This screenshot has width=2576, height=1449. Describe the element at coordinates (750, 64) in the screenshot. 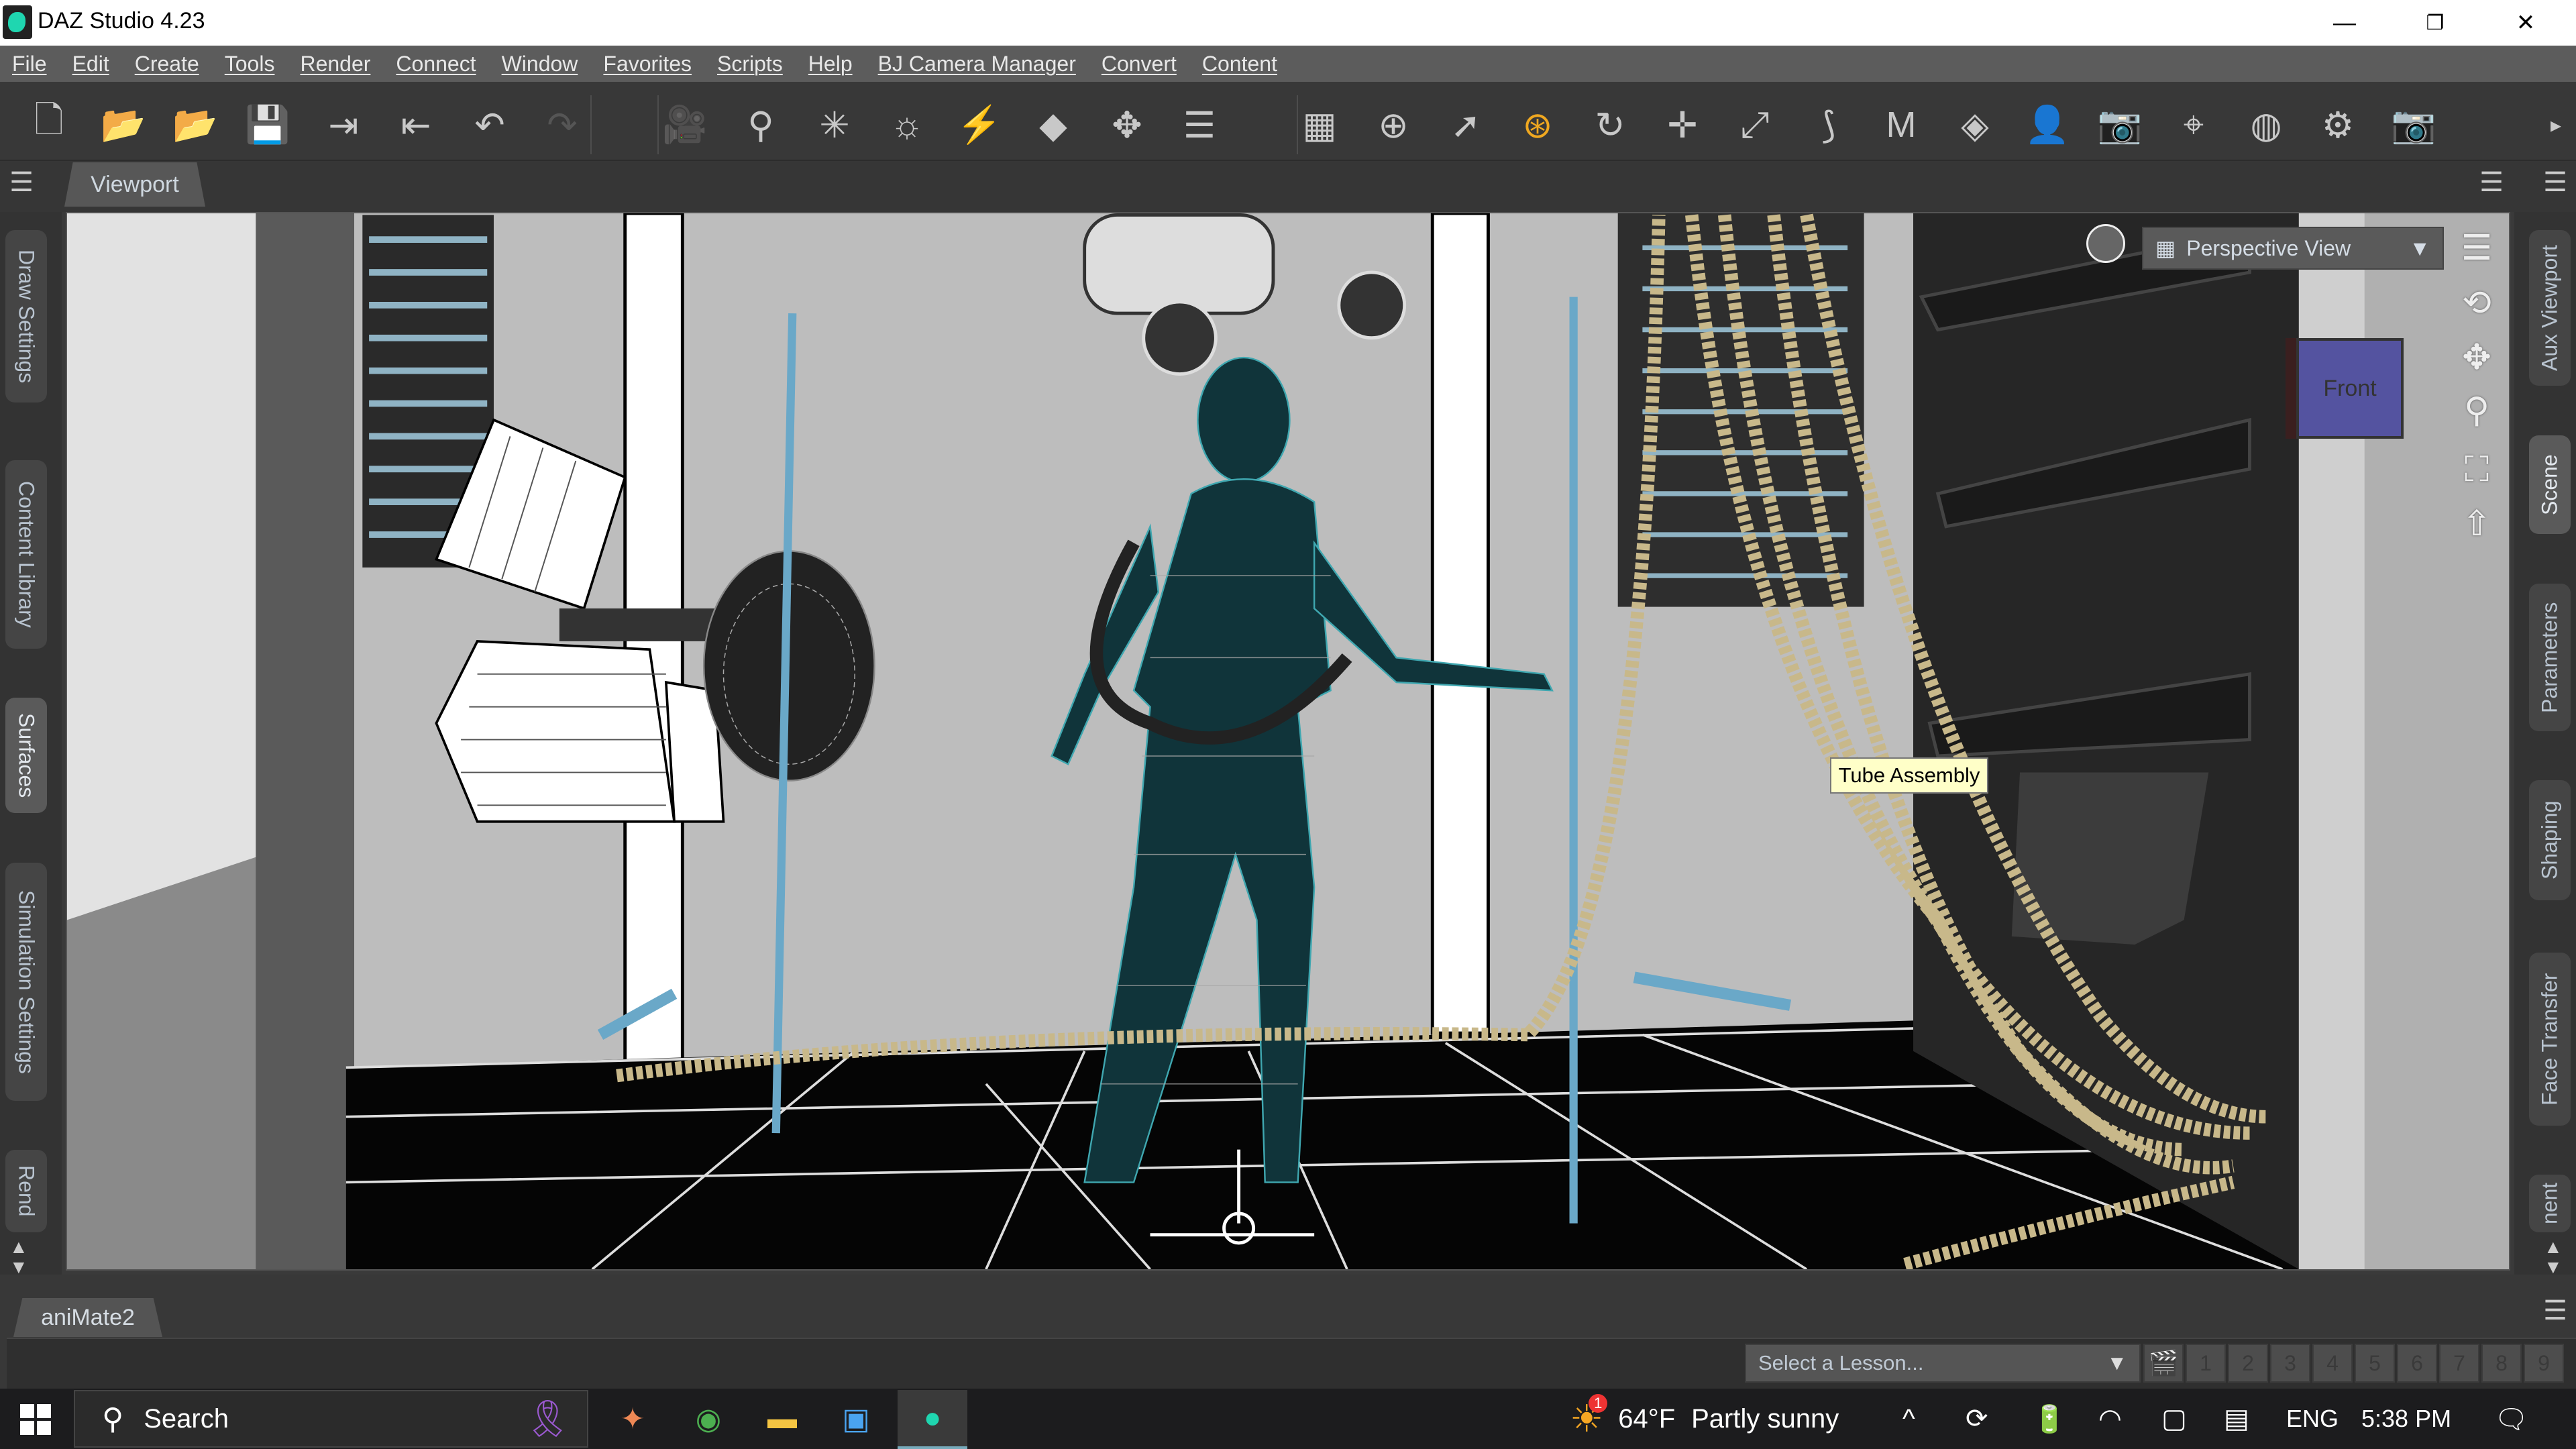

I see `menu-scripts: Scripts` at that location.